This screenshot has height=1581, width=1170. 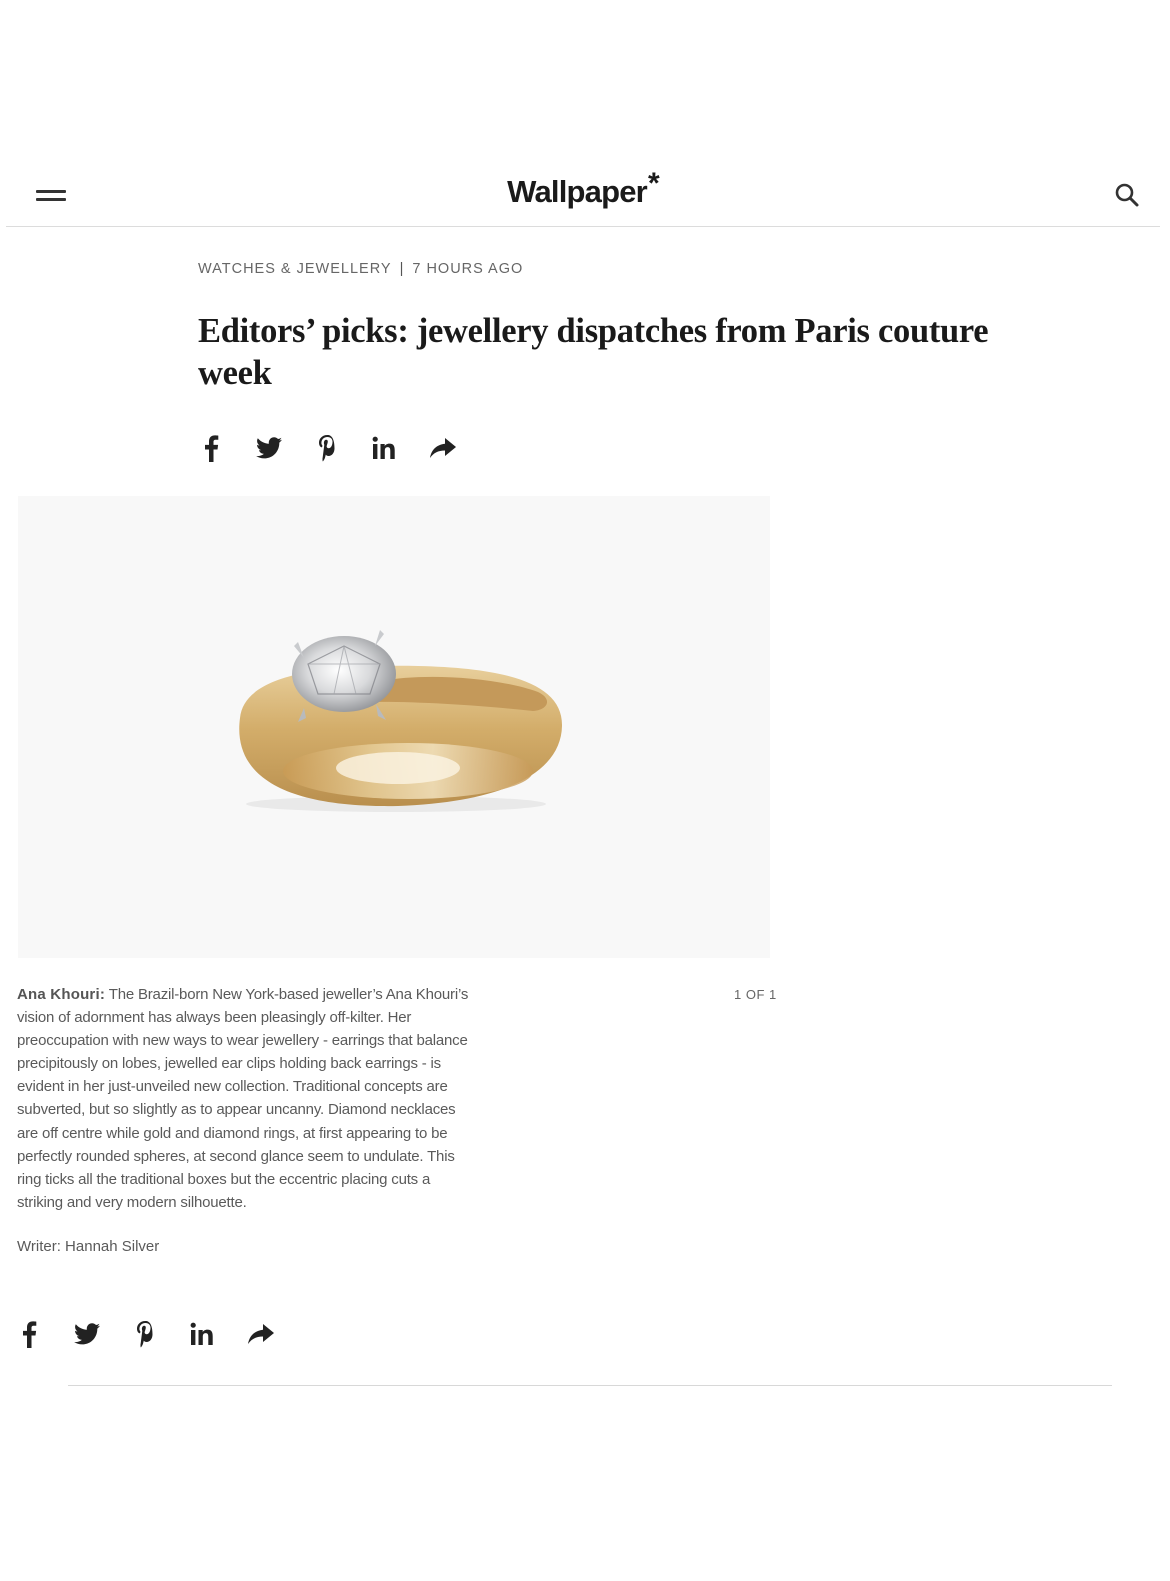 I want to click on search-icon, so click(x=1128, y=196).